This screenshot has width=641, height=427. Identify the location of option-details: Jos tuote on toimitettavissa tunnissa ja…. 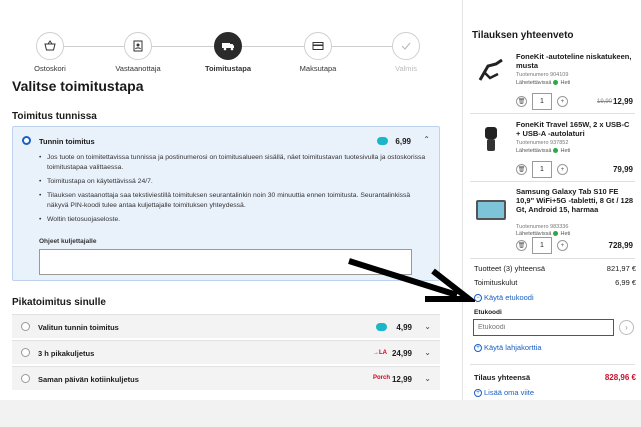
(234, 191).